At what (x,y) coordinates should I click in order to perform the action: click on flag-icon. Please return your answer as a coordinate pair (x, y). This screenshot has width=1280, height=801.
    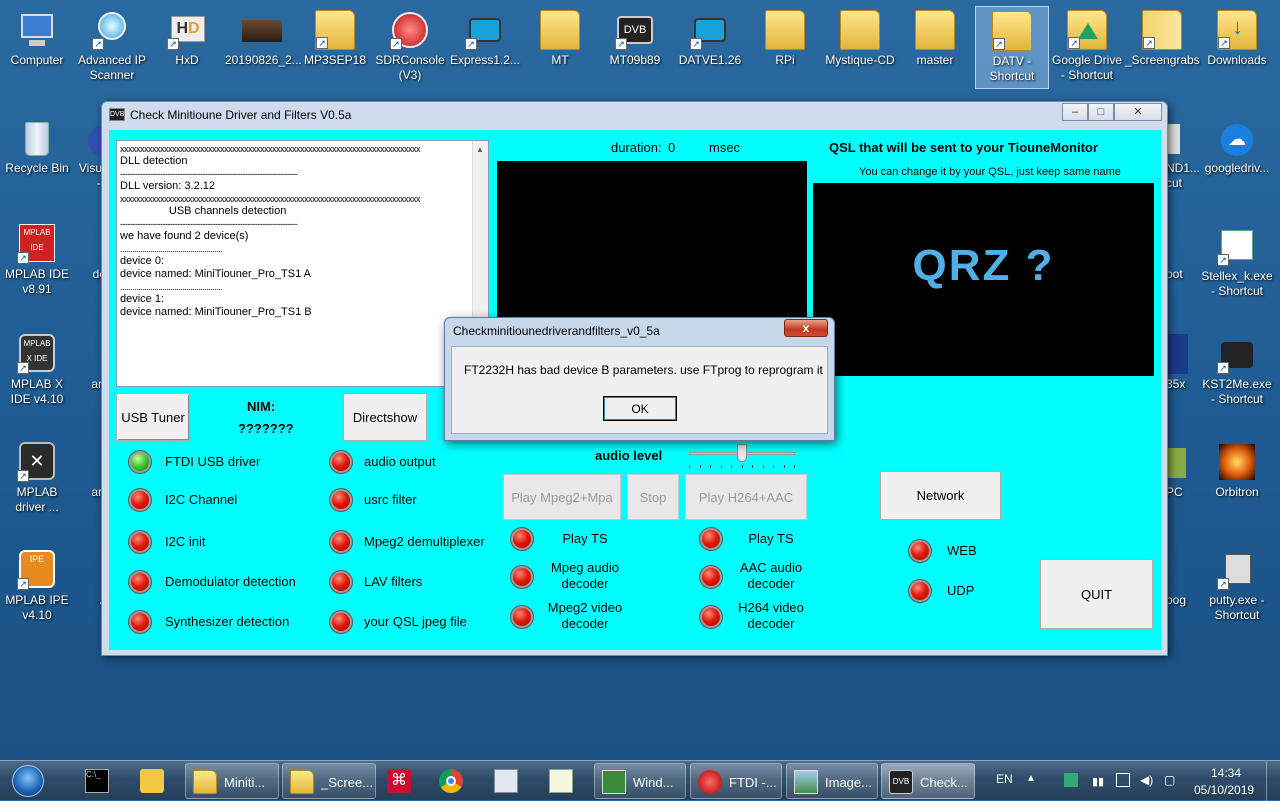
    Looking at the image, I should click on (1071, 780).